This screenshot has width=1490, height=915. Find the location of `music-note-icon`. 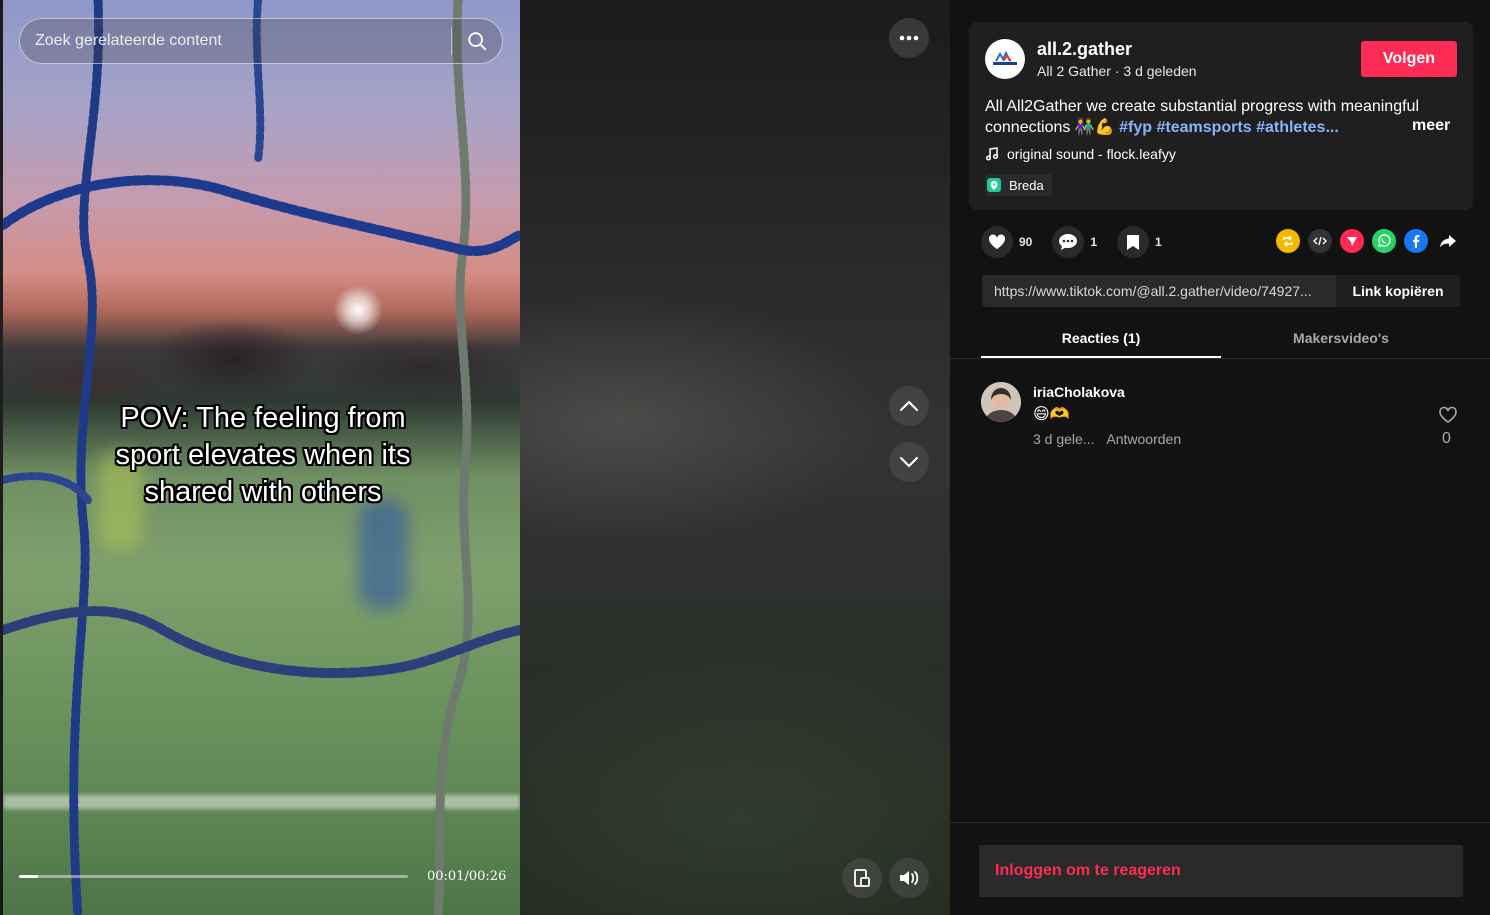

music-note-icon is located at coordinates (992, 154).